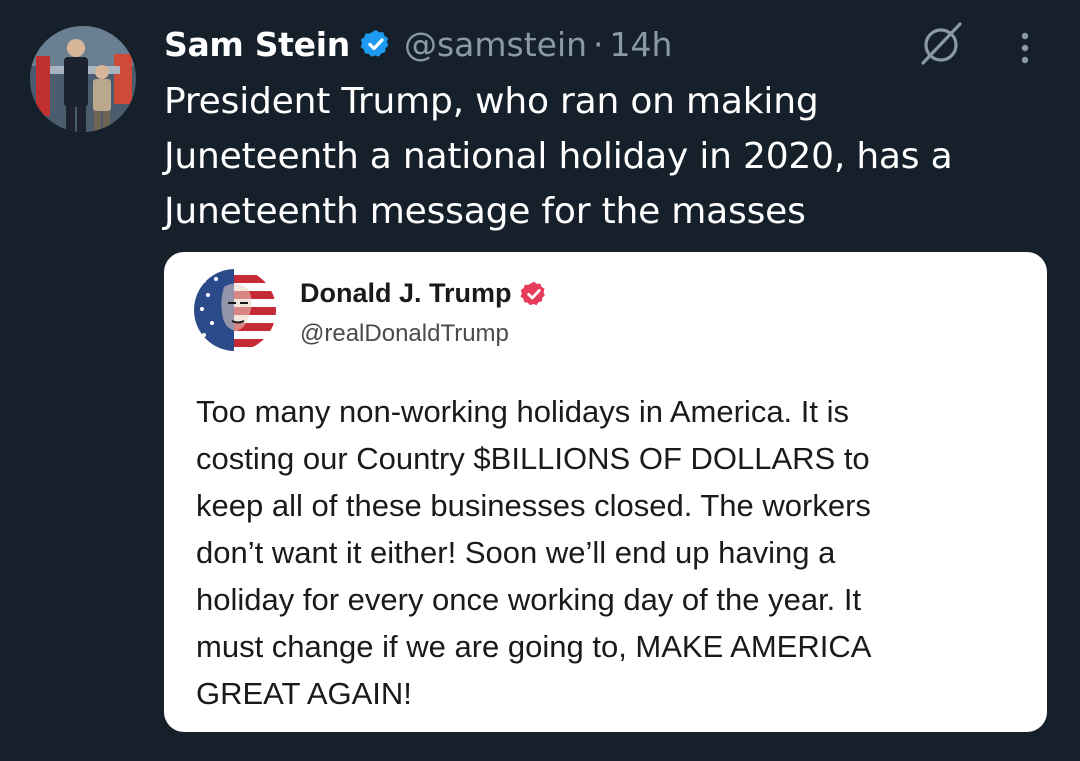 Image resolution: width=1080 pixels, height=761 pixels. Describe the element at coordinates (941, 45) in the screenshot. I see `grok-icon` at that location.